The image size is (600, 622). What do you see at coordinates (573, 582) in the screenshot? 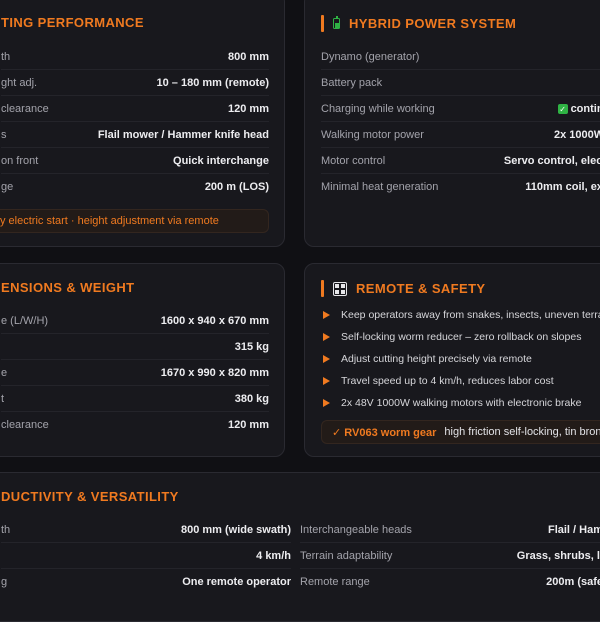
I see `spec-value: 200m (safe` at bounding box center [573, 582].